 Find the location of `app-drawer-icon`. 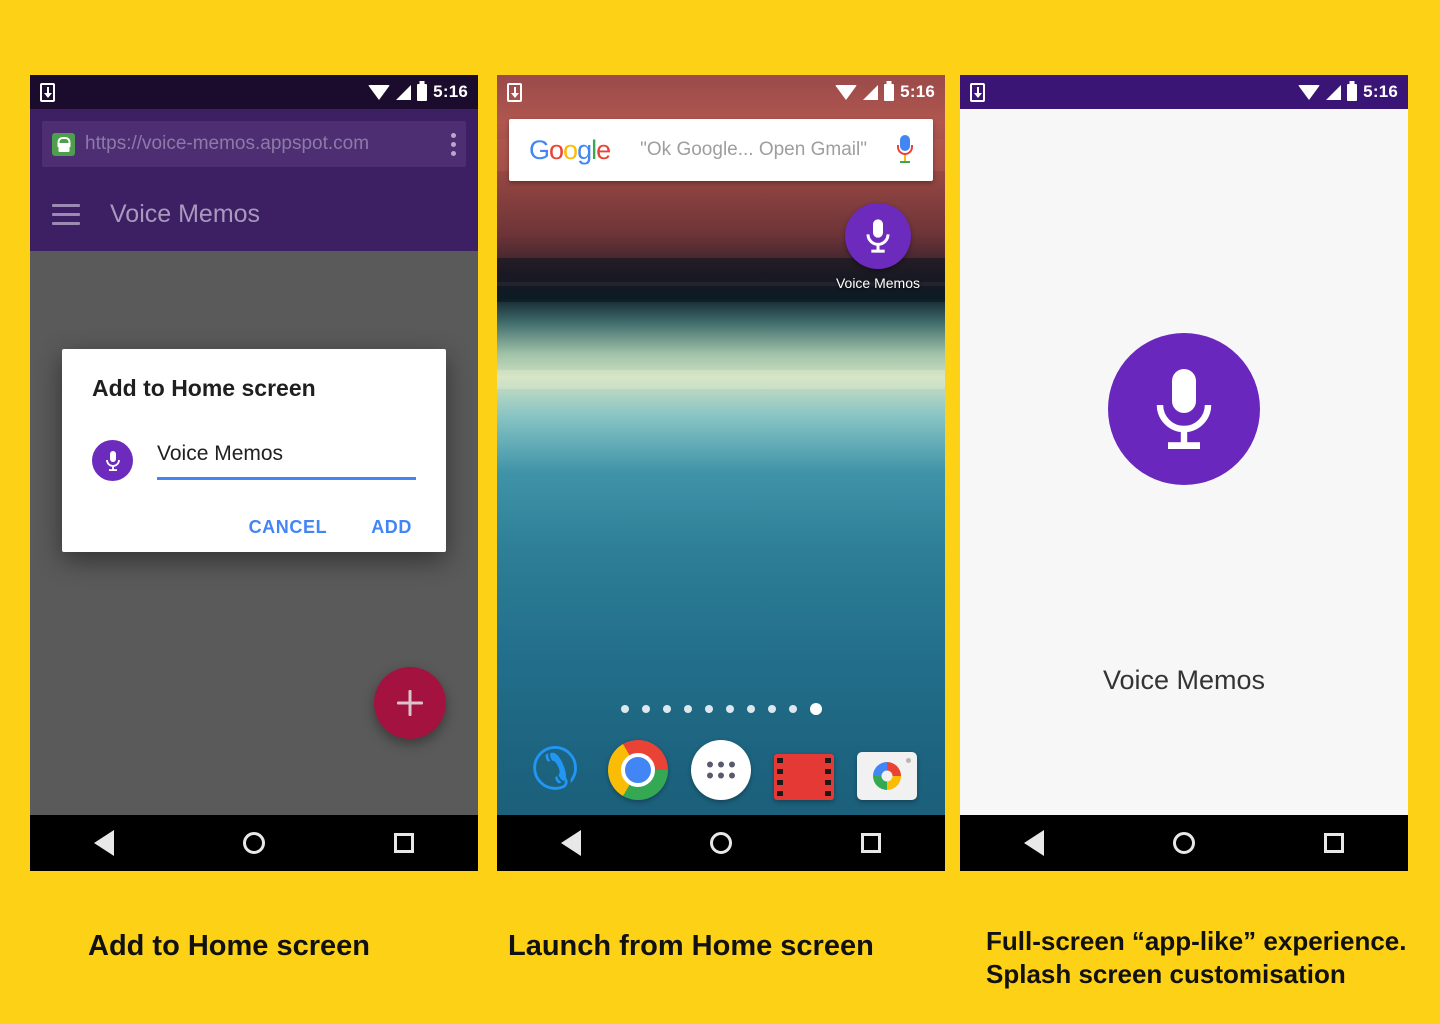

app-drawer-icon is located at coordinates (720, 770).